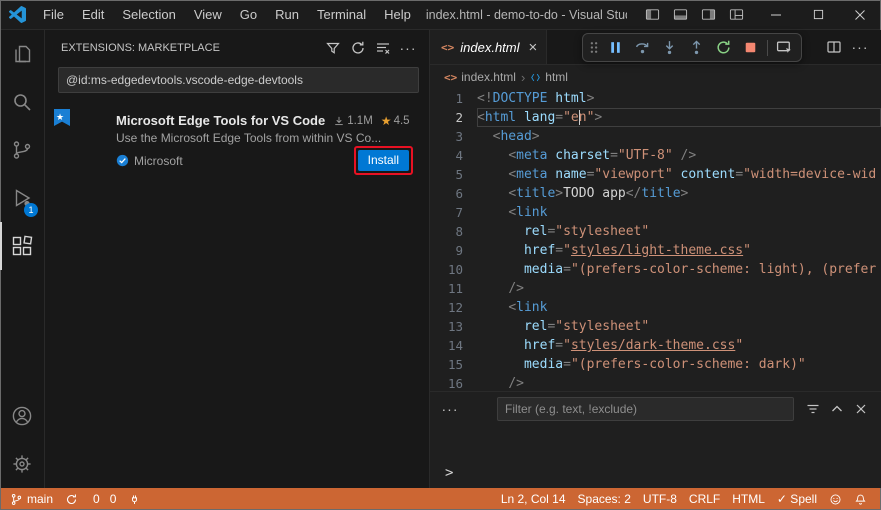  What do you see at coordinates (448, 47) in the screenshot?
I see `html-file-icon: <>` at bounding box center [448, 47].